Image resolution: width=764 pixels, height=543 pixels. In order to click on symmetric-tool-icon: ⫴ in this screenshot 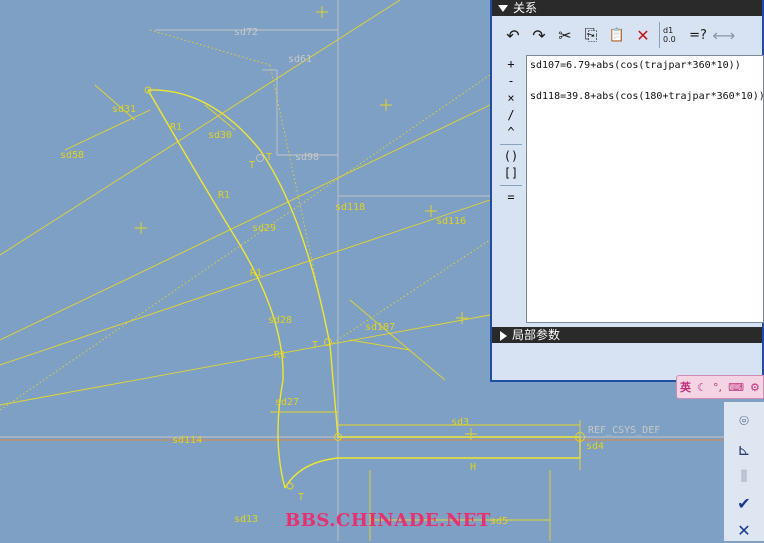, I will do `click(744, 477)`.